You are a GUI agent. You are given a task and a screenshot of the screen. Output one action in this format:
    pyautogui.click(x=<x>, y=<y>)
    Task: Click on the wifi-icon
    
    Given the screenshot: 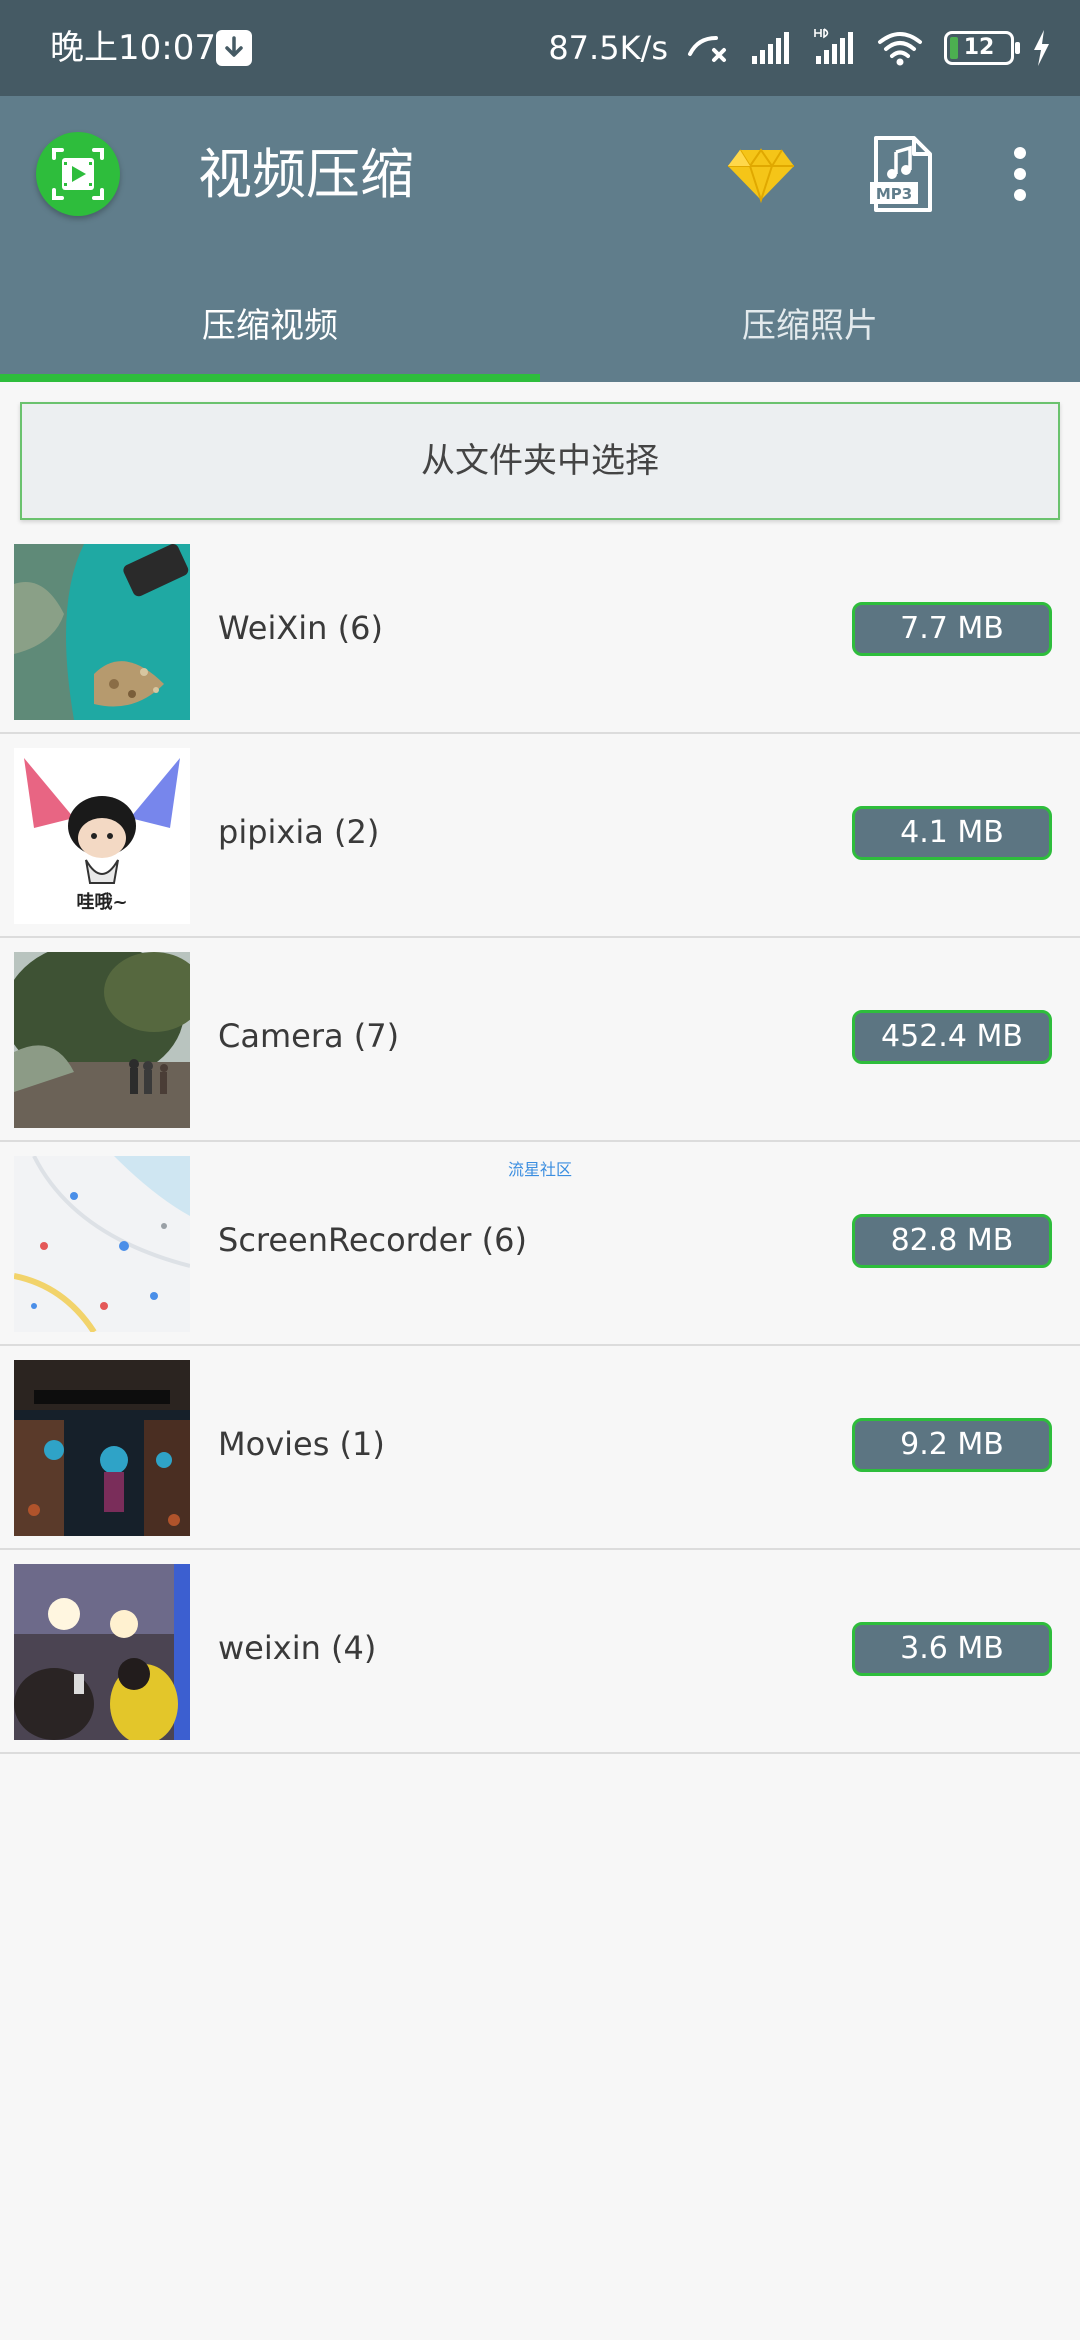 What is the action you would take?
    pyautogui.click(x=900, y=49)
    